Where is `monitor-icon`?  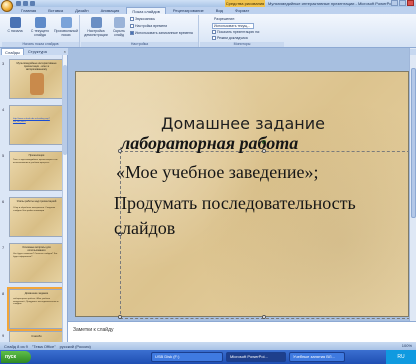 monitor-icon is located at coordinates (214, 32).